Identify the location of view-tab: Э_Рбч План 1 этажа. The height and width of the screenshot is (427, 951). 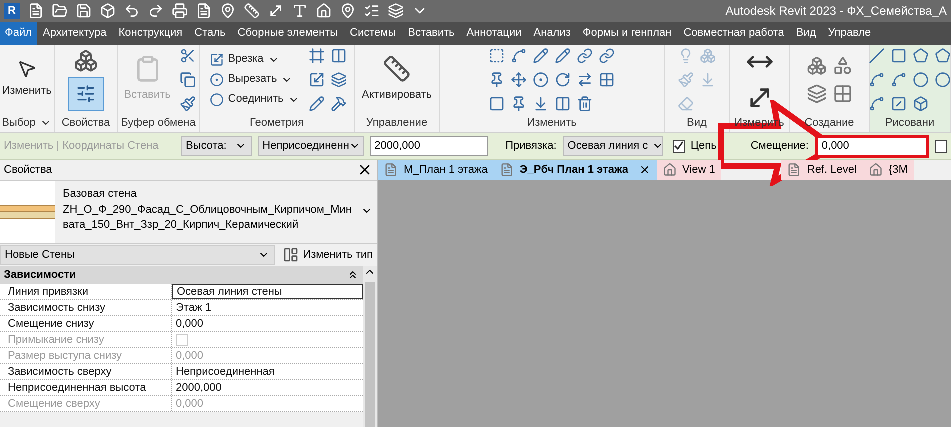
(575, 170).